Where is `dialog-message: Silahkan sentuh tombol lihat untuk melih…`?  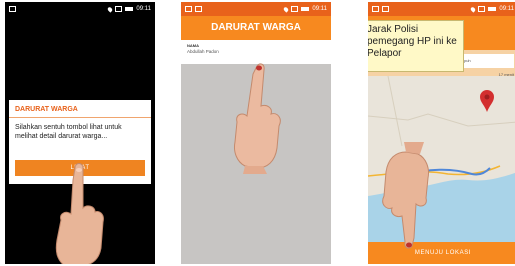 dialog-message: Silahkan sentuh tombol lihat untuk melih… is located at coordinates (68, 132).